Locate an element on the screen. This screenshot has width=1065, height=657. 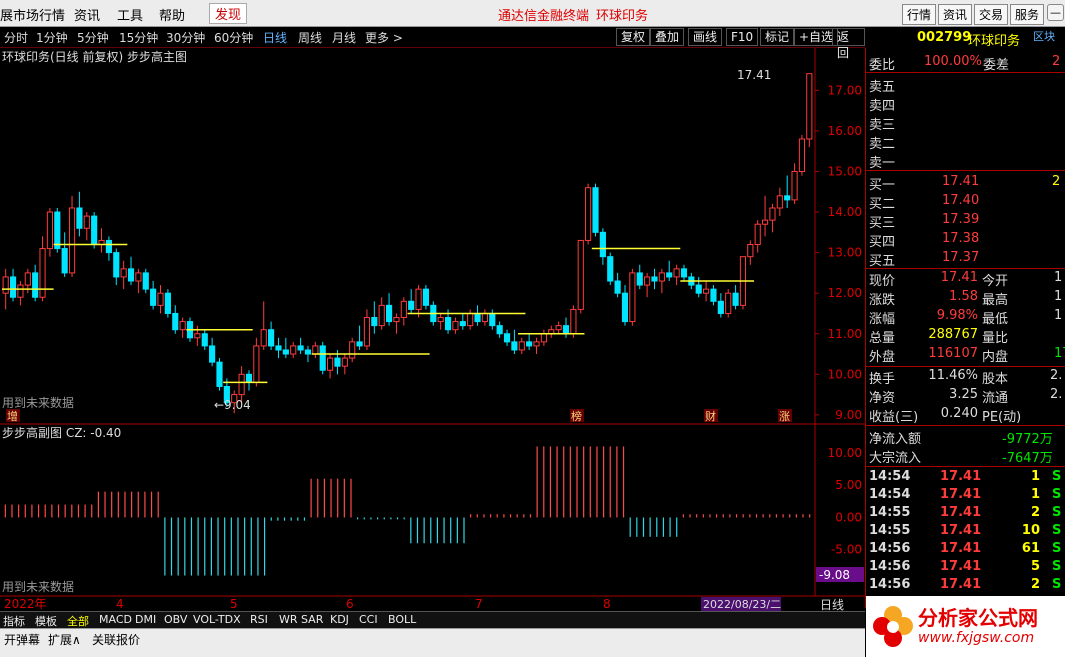
btn-draw: 画线 is located at coordinates (705, 37).